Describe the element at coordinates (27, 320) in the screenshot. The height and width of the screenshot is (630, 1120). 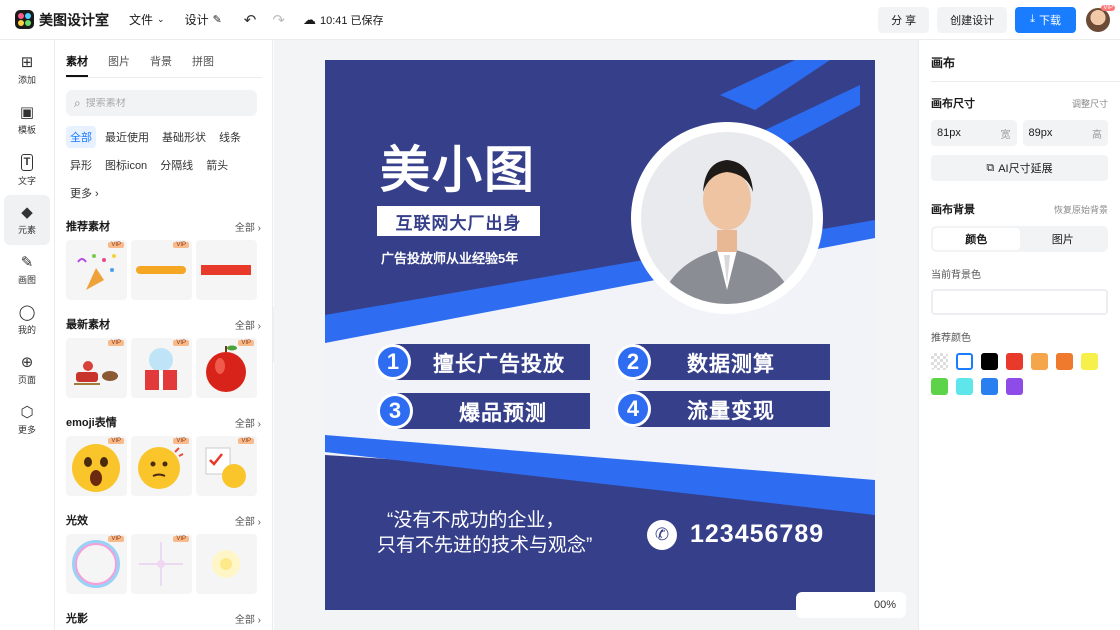
I see `rail-item-mine: ◯ 我的` at that location.